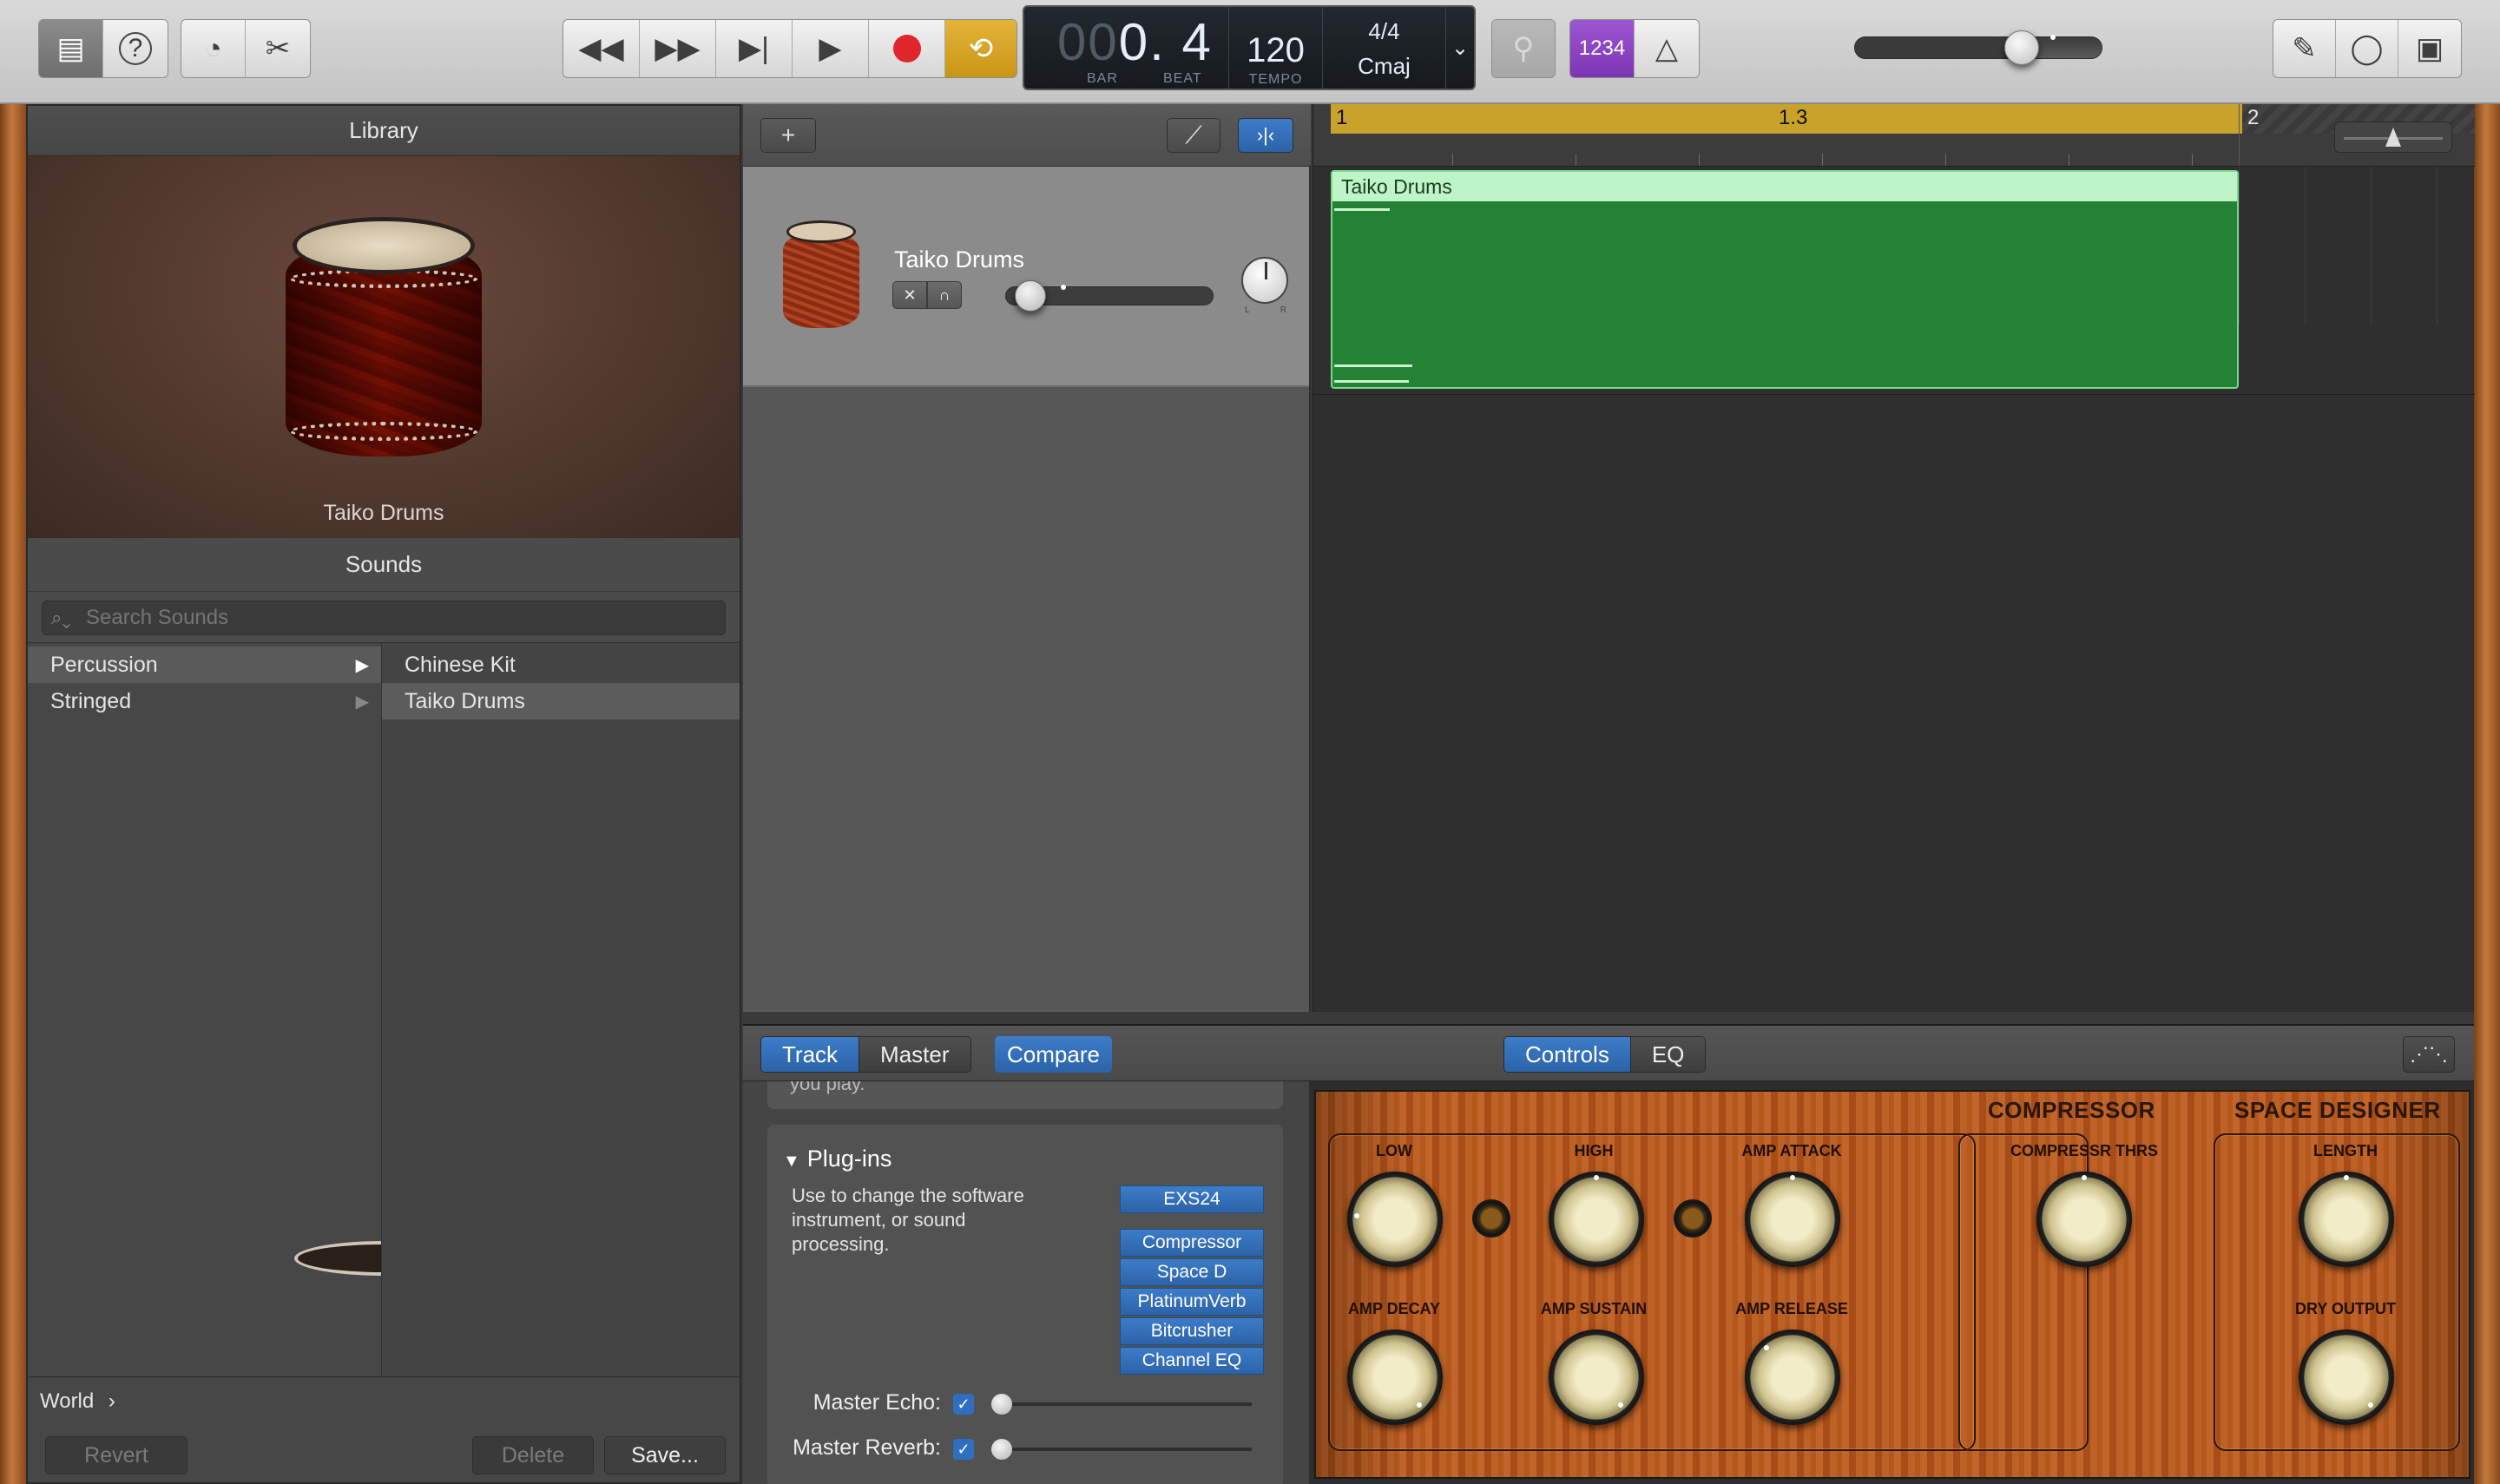  What do you see at coordinates (810, 1054) in the screenshot?
I see `tab-track: Track` at bounding box center [810, 1054].